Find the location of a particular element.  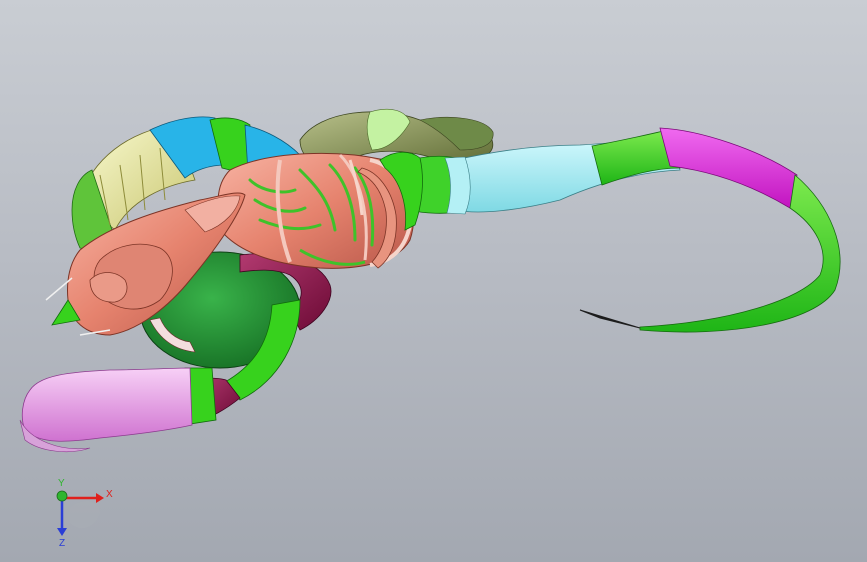

orientation-triad: X Y Z is located at coordinates (84, 513).